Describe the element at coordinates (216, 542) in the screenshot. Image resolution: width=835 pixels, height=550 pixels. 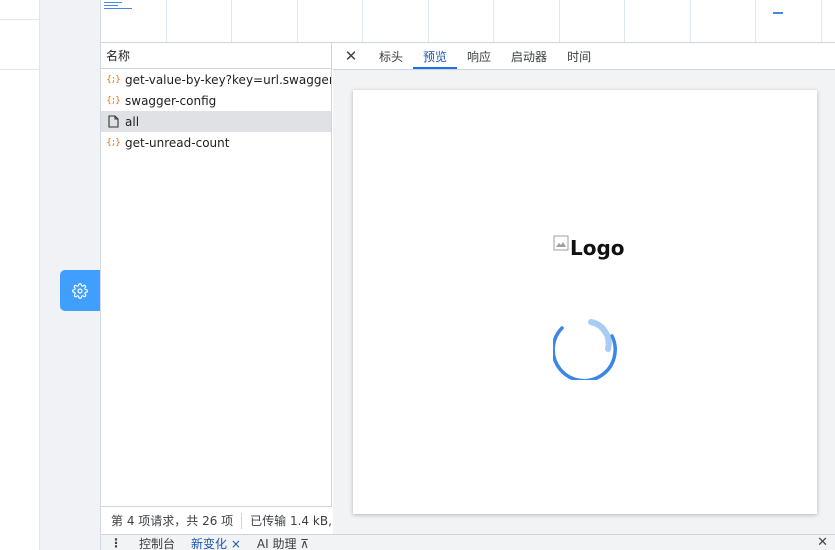
I see `drawer-tab-whats-new: 新变化 ×` at that location.